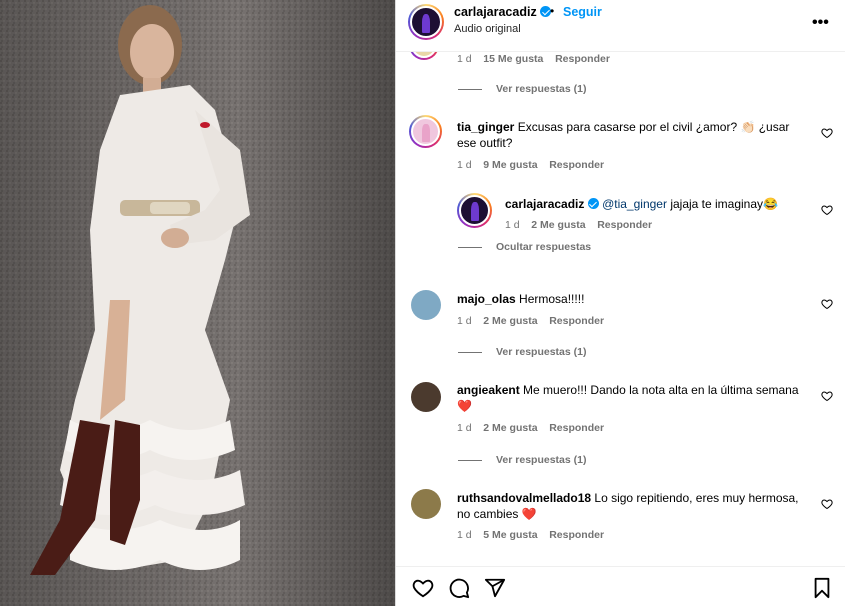 The image size is (845, 606). I want to click on comment-username: carlajaracadiz, so click(544, 204).